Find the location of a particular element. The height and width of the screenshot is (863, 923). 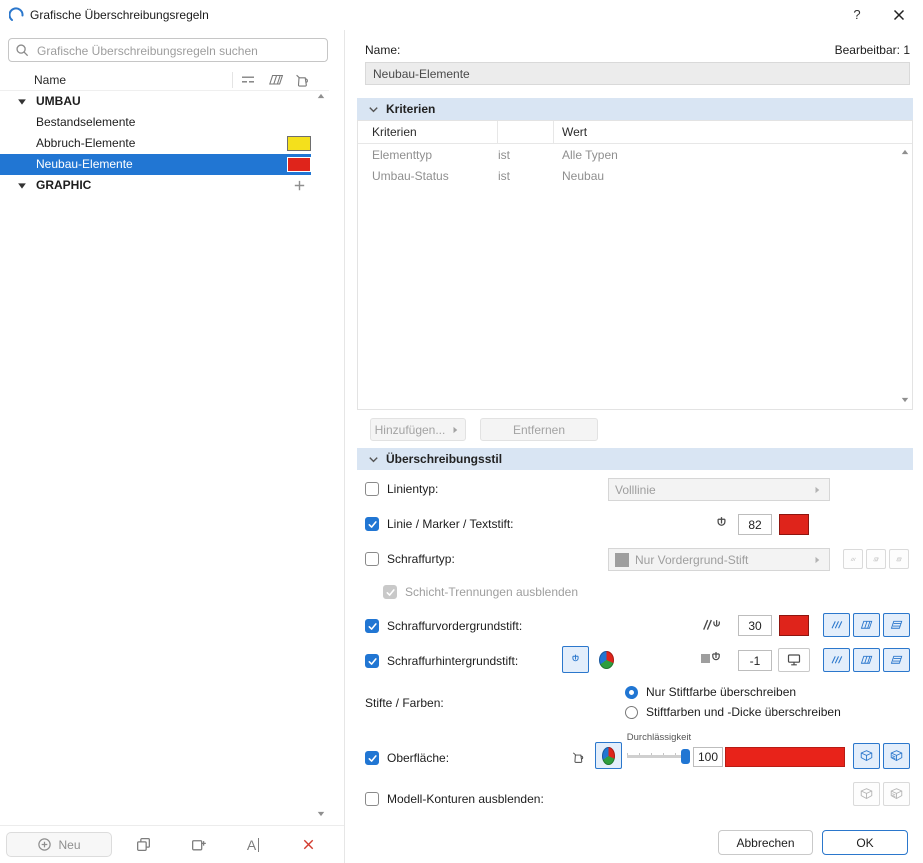

rename-icon: A is located at coordinates (253, 844).